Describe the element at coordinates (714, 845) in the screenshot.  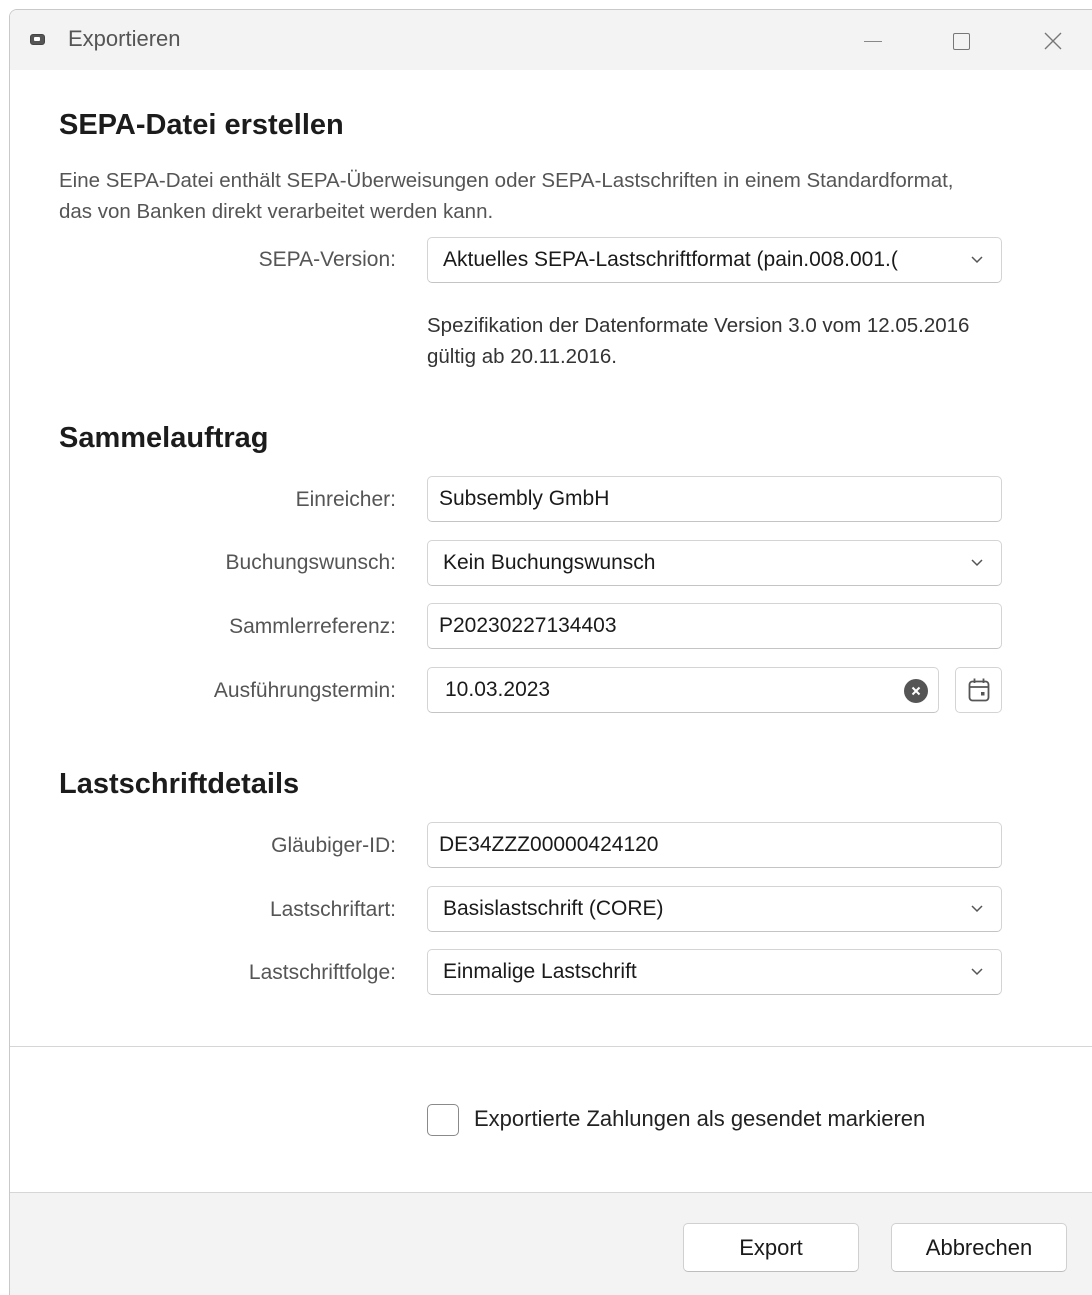
I see `creditor-id-input: DE34ZZZ00000424120` at that location.